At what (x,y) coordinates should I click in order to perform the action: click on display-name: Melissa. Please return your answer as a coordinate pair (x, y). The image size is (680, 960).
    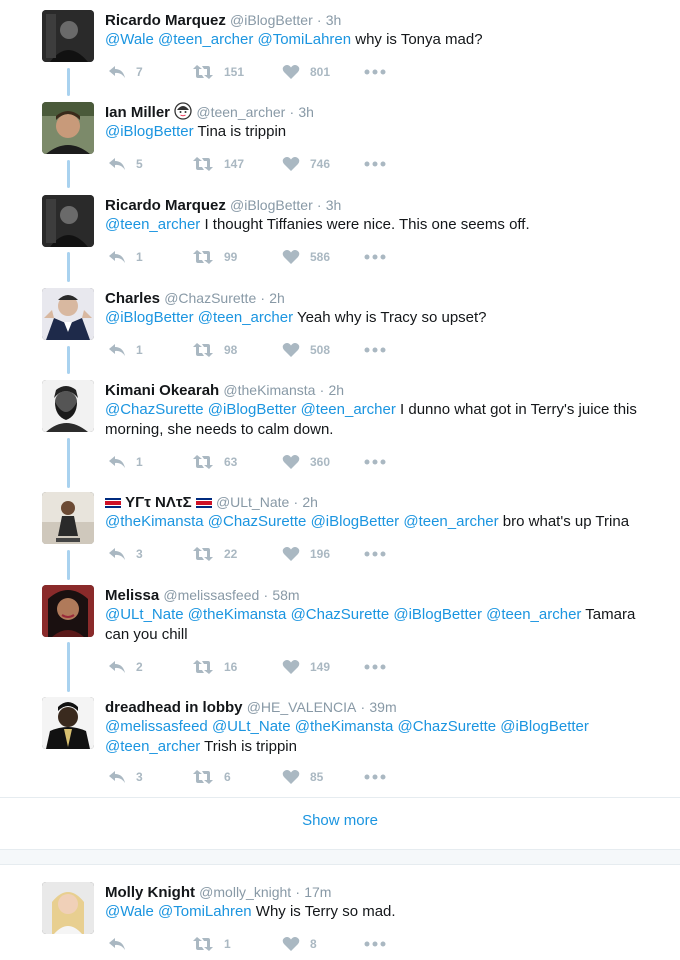
    Looking at the image, I should click on (132, 595).